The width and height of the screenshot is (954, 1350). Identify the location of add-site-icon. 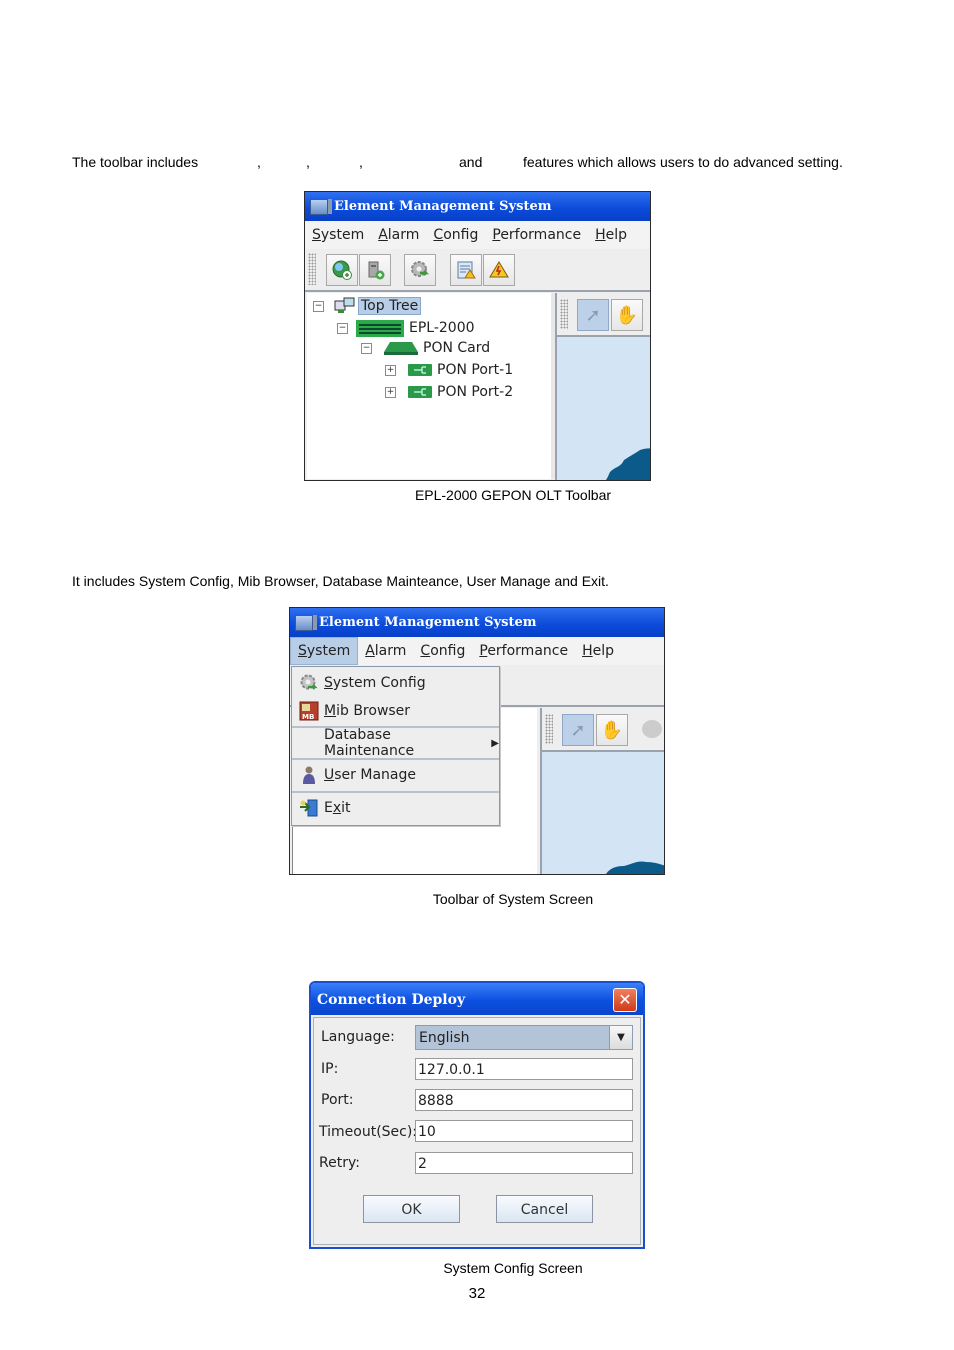
(342, 270).